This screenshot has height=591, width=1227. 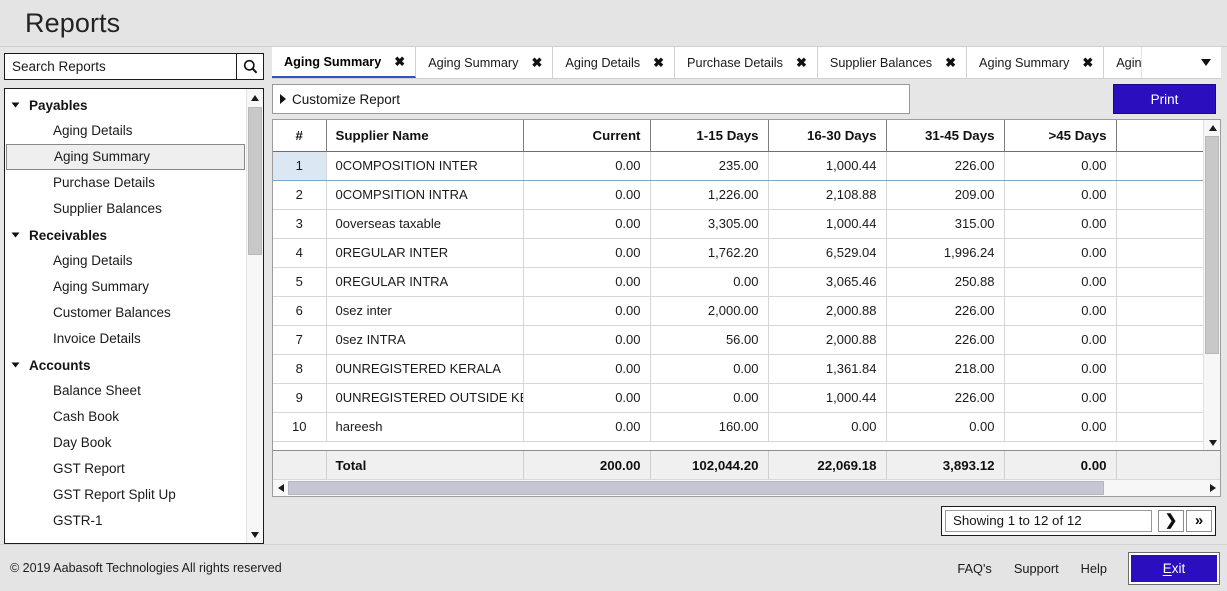 I want to click on cell-index: 2, so click(x=300, y=195).